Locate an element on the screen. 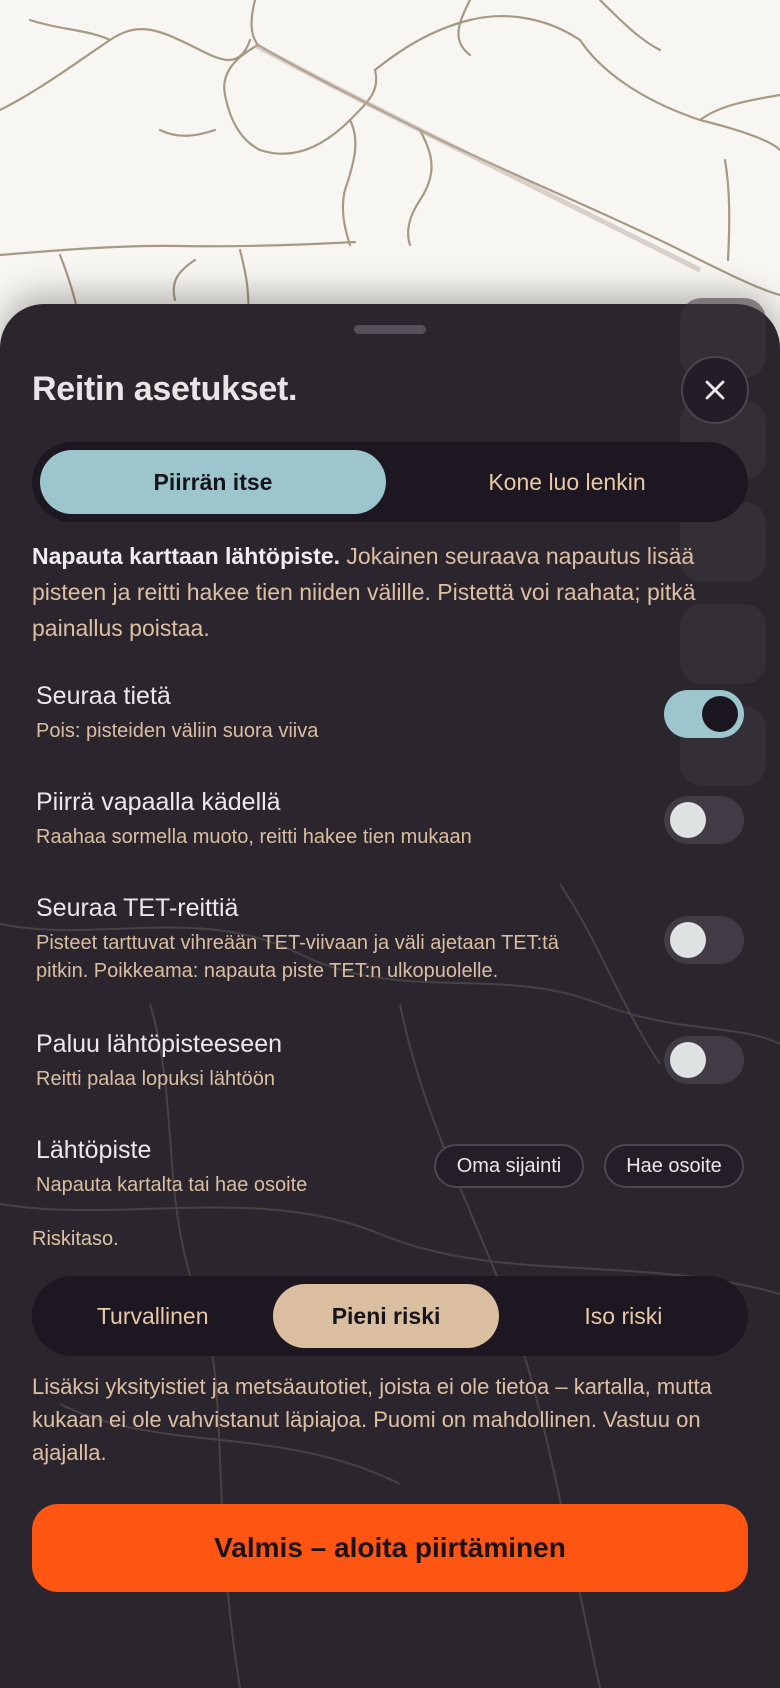 Image resolution: width=780 pixels, height=1688 pixels. follow-tet-toggle is located at coordinates (704, 940).